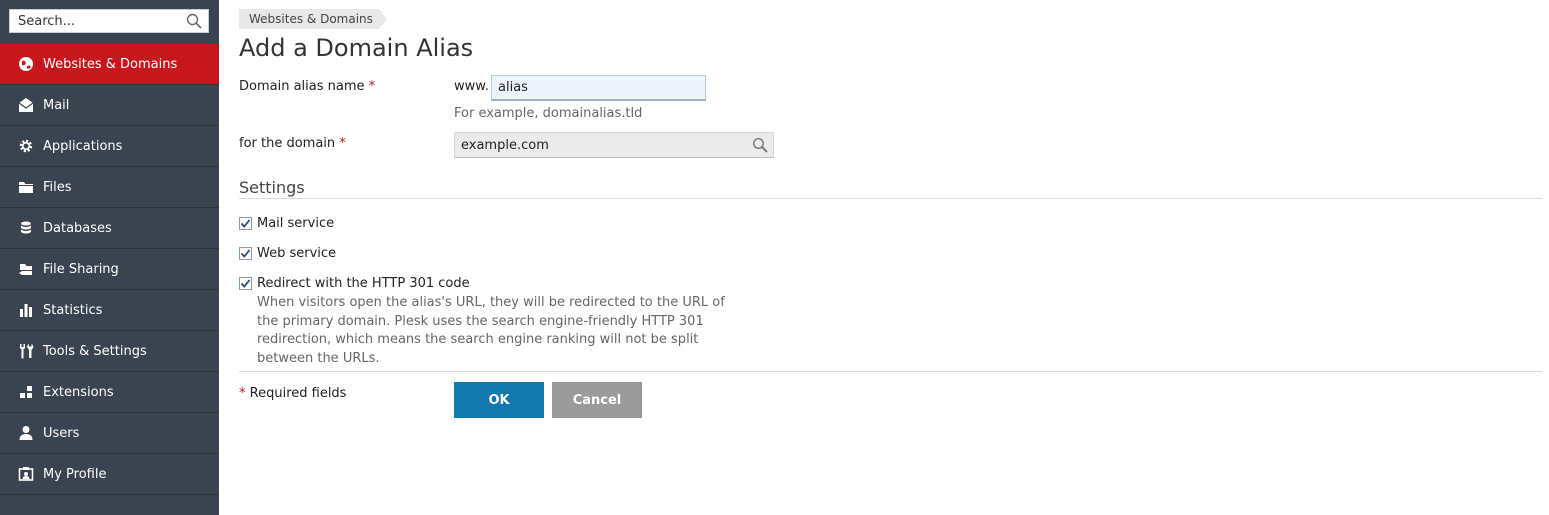  What do you see at coordinates (548, 113) in the screenshot?
I see `alias-hint: For example, domainalias.tld` at bounding box center [548, 113].